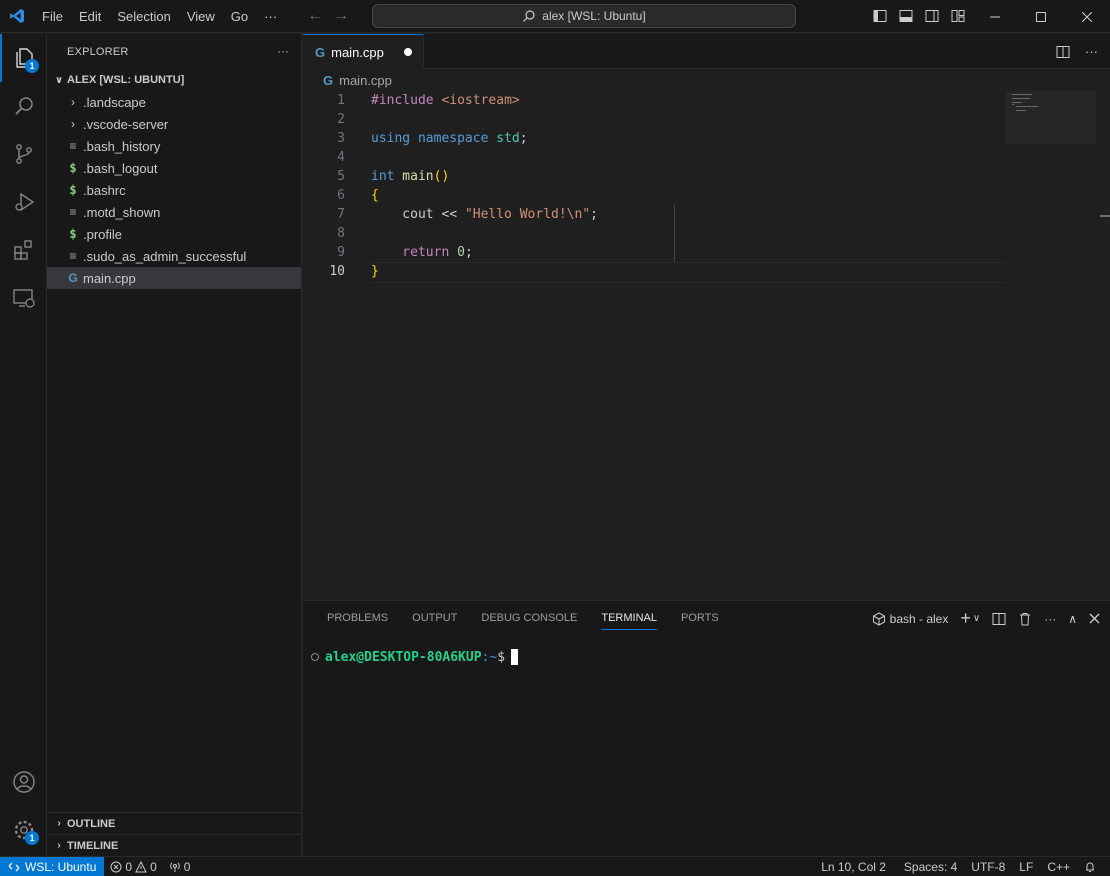  Describe the element at coordinates (930, 867) in the screenshot. I see `indentation: Spaces: 4` at that location.